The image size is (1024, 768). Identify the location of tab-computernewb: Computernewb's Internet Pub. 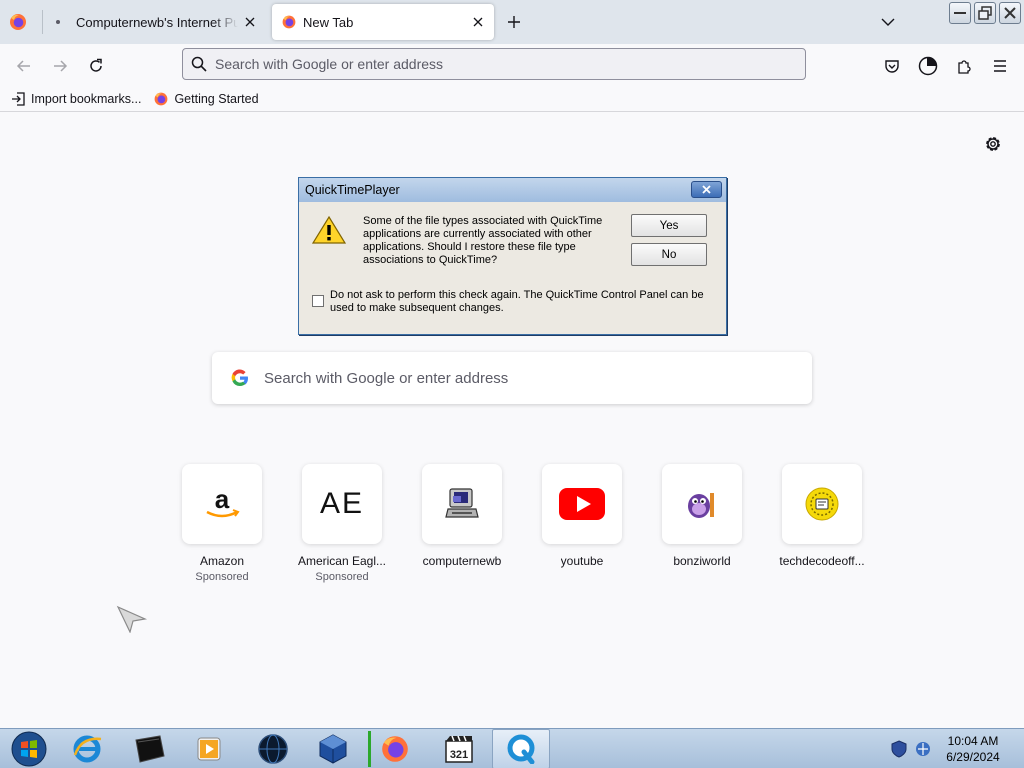
(156, 22).